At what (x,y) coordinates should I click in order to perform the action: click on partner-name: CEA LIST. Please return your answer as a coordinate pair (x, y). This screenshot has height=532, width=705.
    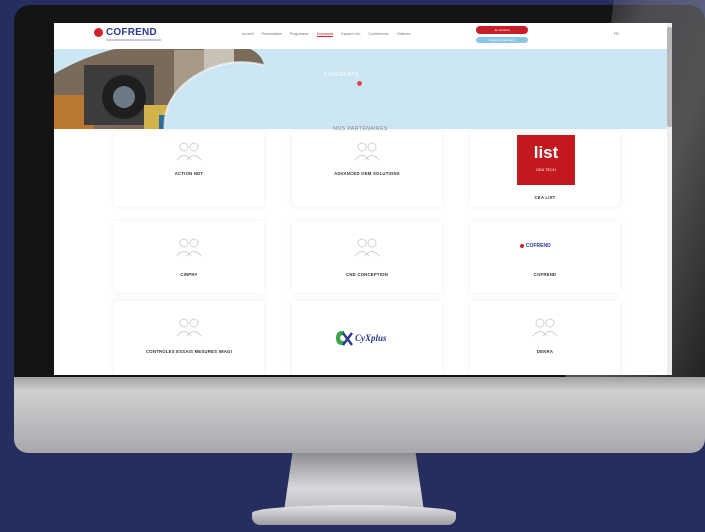
    Looking at the image, I should click on (545, 197).